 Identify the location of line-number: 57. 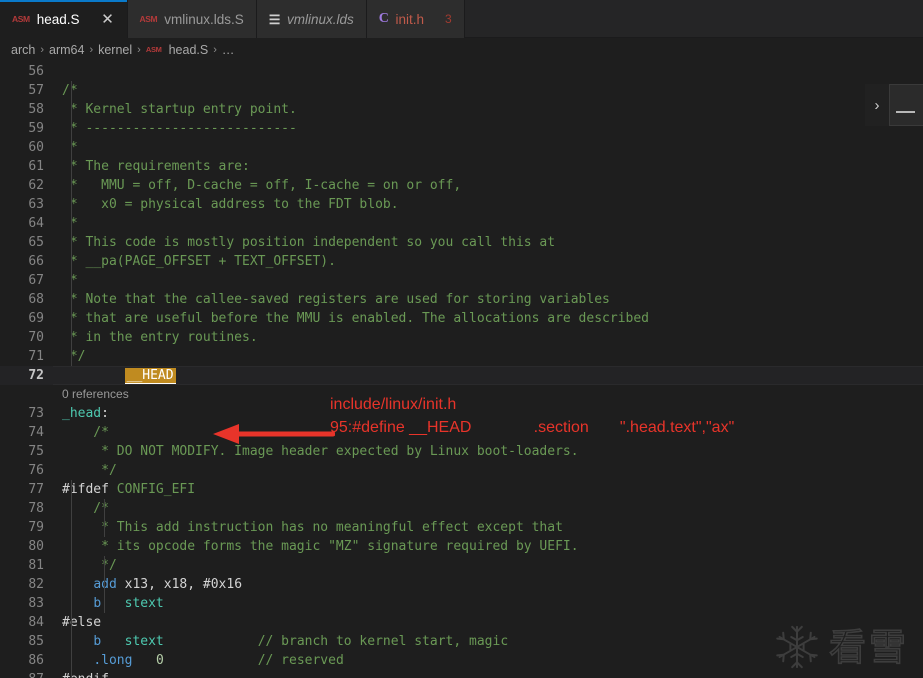
(36, 90).